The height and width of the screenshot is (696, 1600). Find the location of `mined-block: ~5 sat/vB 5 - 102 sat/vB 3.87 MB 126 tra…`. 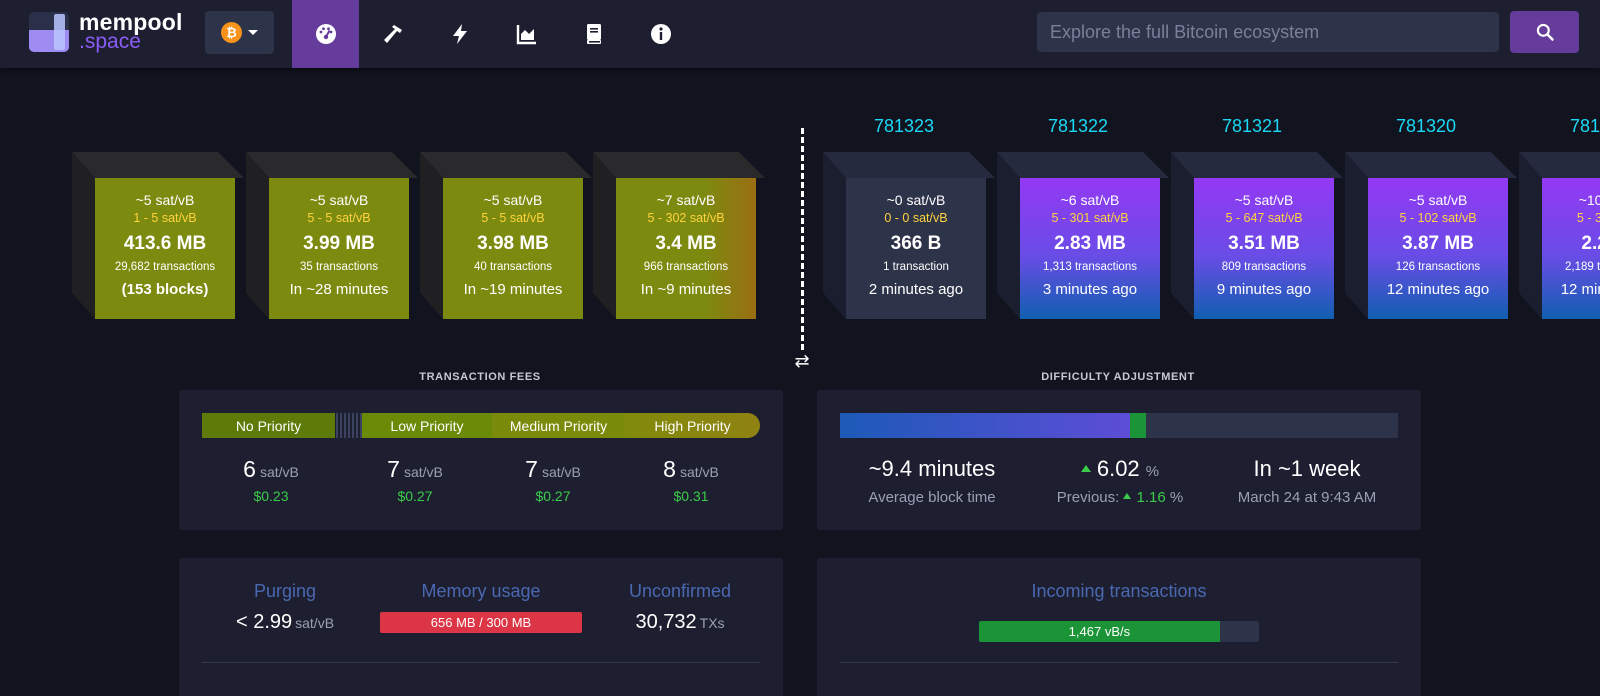

mined-block: ~5 sat/vB 5 - 102 sat/vB 3.87 MB 126 tra… is located at coordinates (1431, 235).